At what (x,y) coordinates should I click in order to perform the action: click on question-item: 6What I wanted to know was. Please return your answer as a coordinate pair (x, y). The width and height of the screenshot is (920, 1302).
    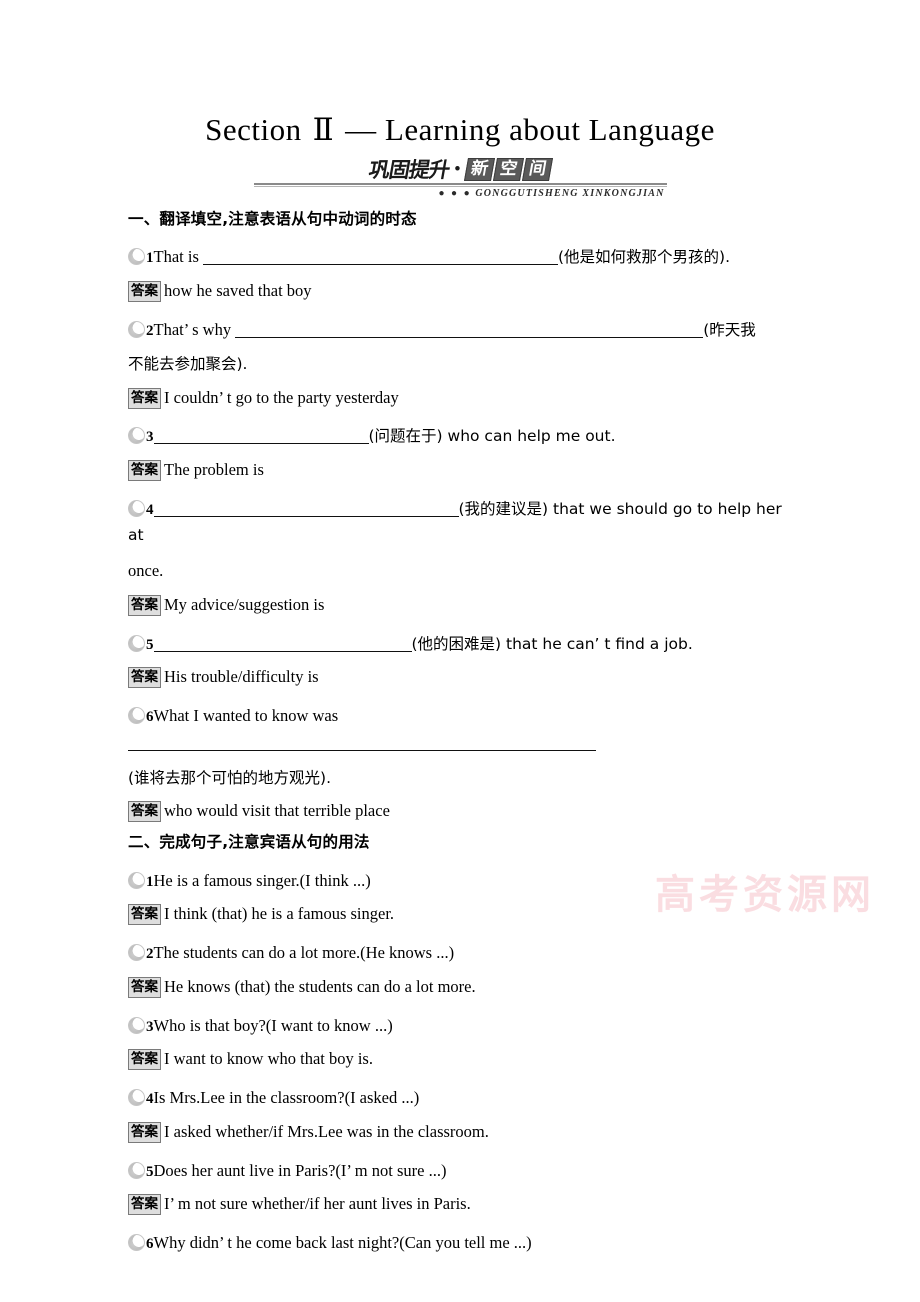
    Looking at the image, I should click on (464, 729).